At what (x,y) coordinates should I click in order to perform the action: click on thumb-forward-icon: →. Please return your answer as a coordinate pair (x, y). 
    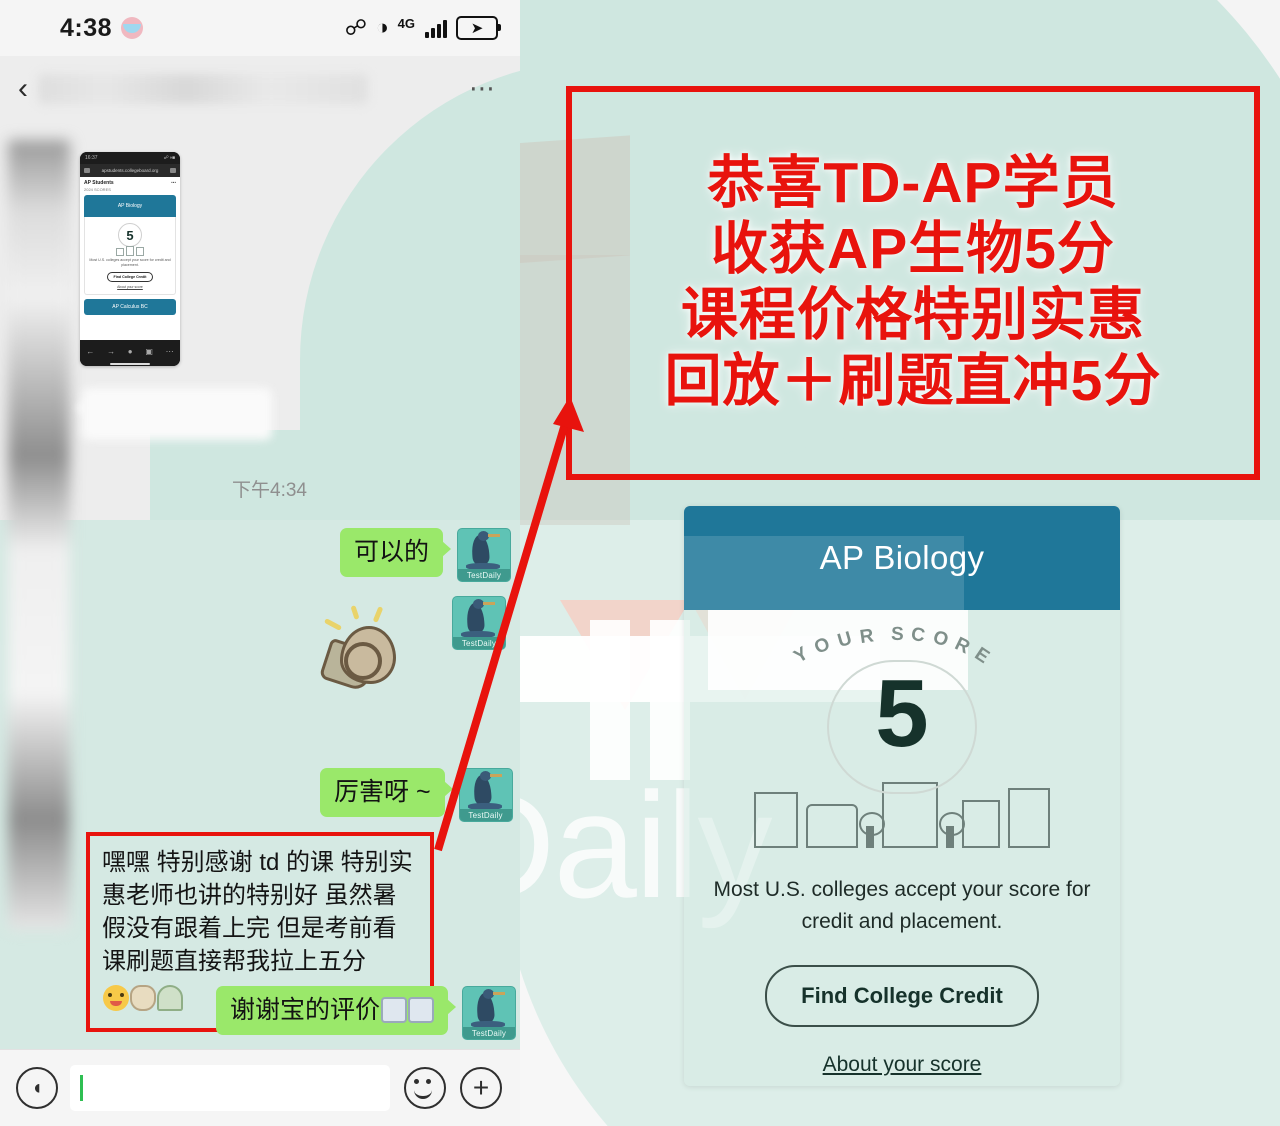
    Looking at the image, I should click on (111, 351).